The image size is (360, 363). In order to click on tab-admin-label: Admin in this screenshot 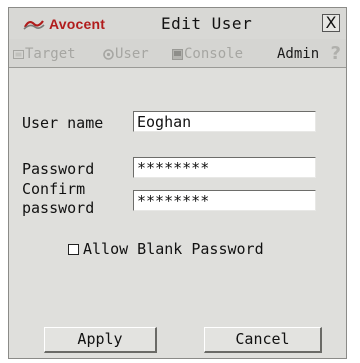, I will do `click(298, 54)`.